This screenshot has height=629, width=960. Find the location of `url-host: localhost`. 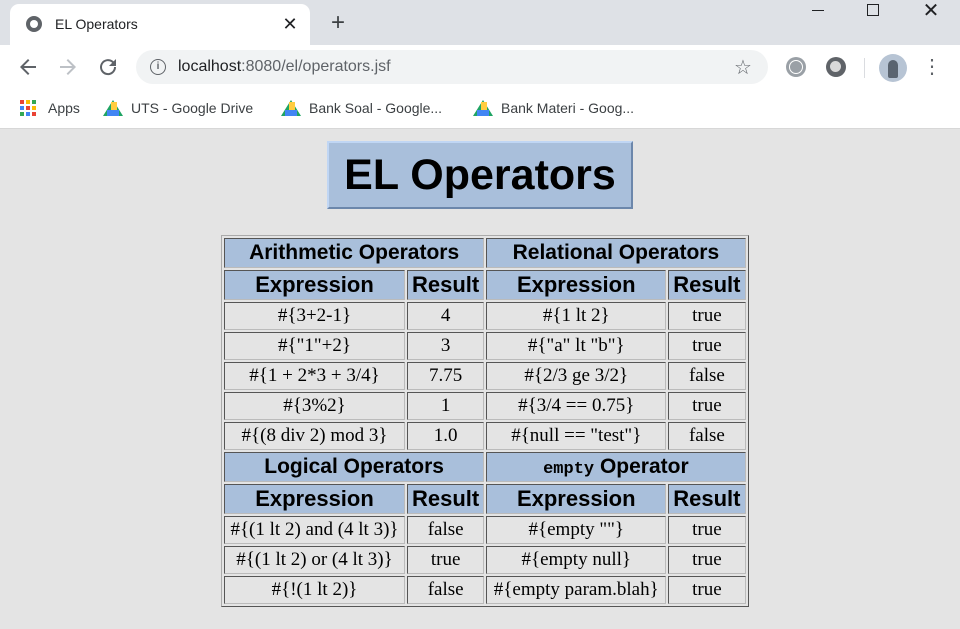

url-host: localhost is located at coordinates (210, 66).